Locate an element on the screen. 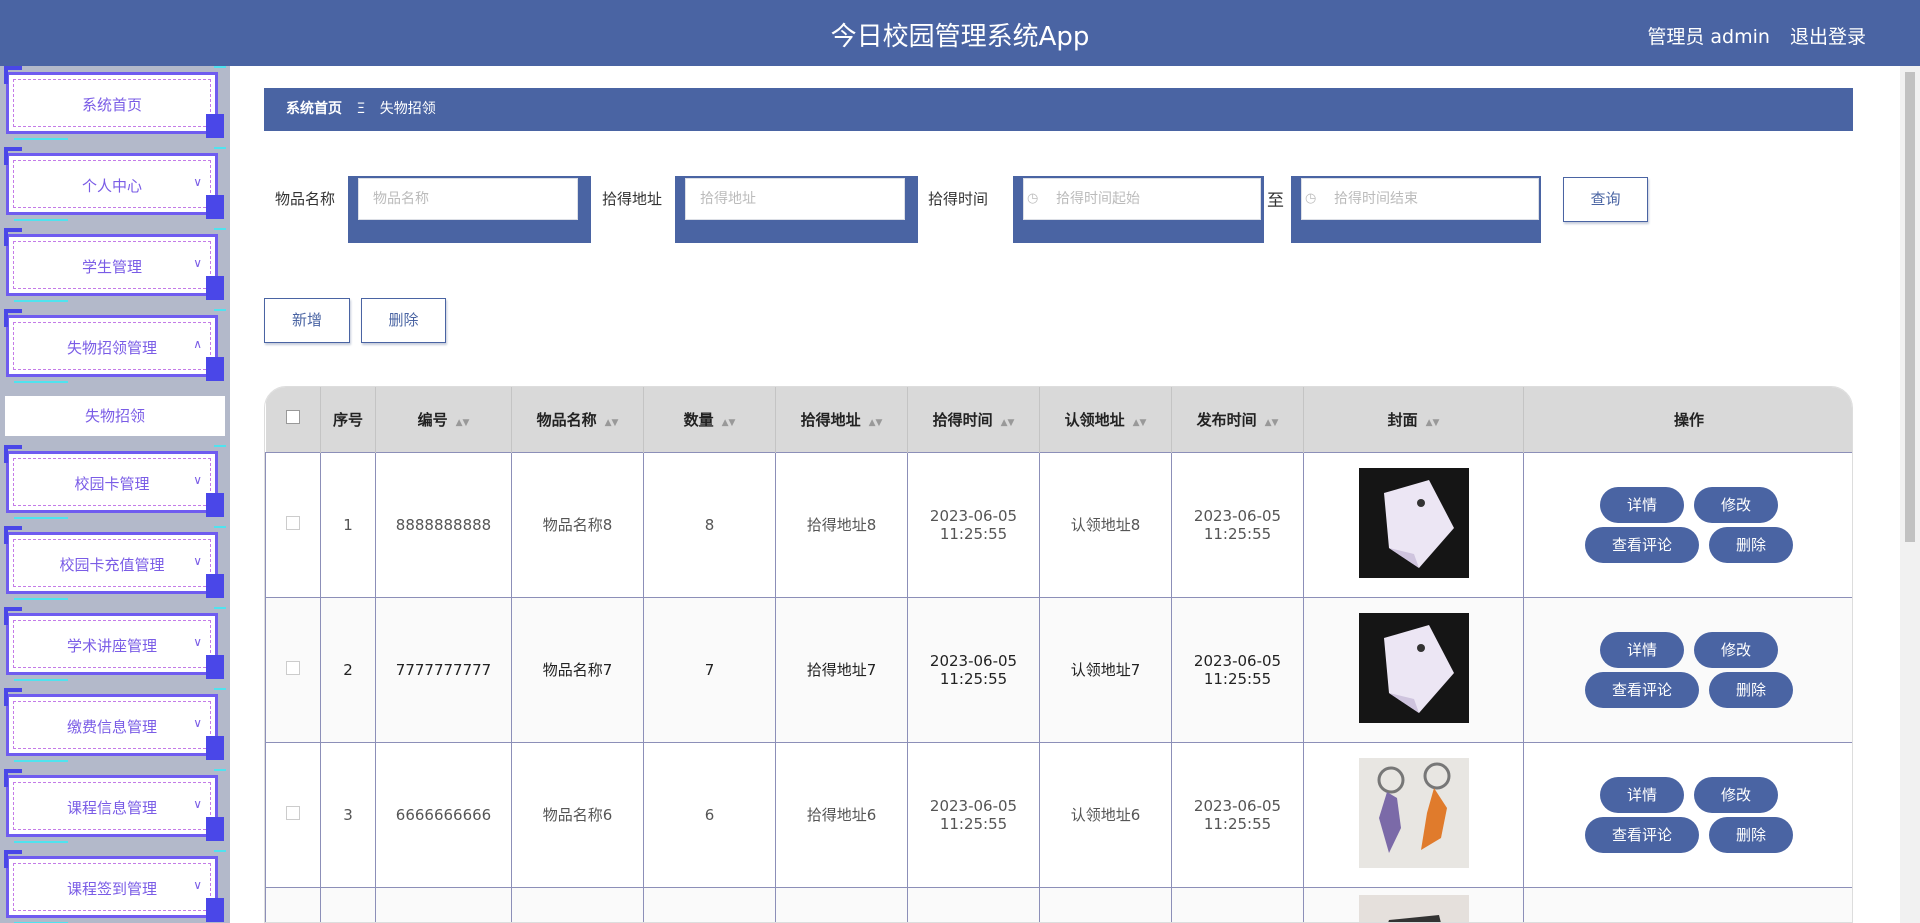  column-header: 认领地址 ▲▼ is located at coordinates (1105, 419).